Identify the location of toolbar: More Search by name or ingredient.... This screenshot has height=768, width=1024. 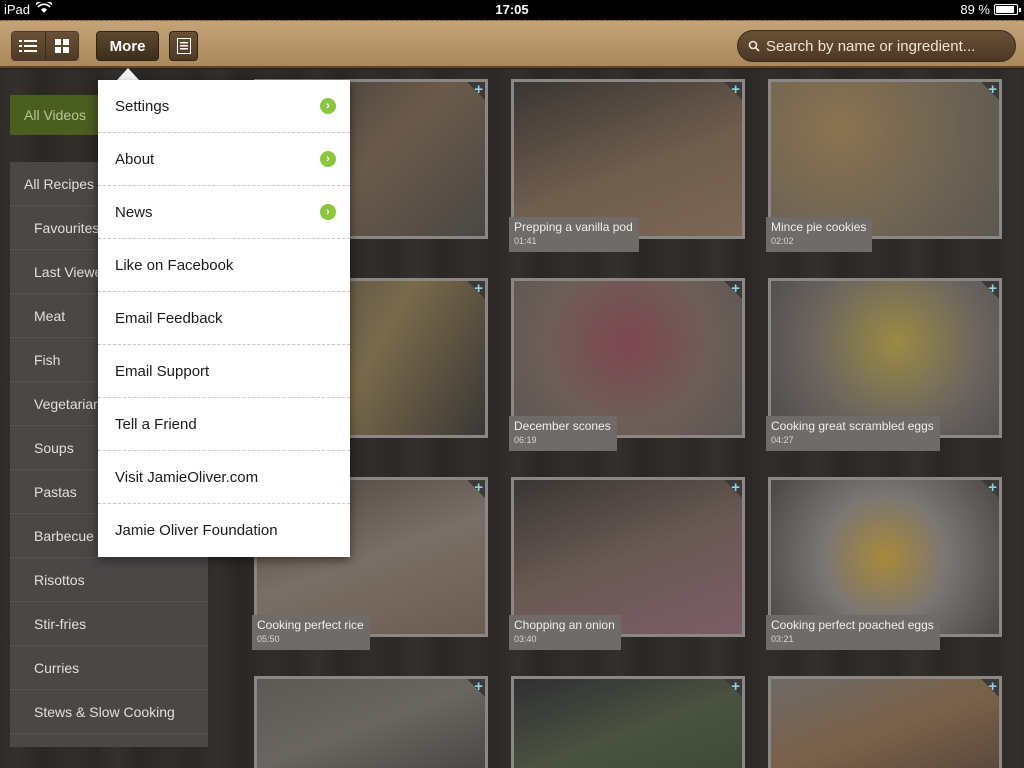
(512, 44).